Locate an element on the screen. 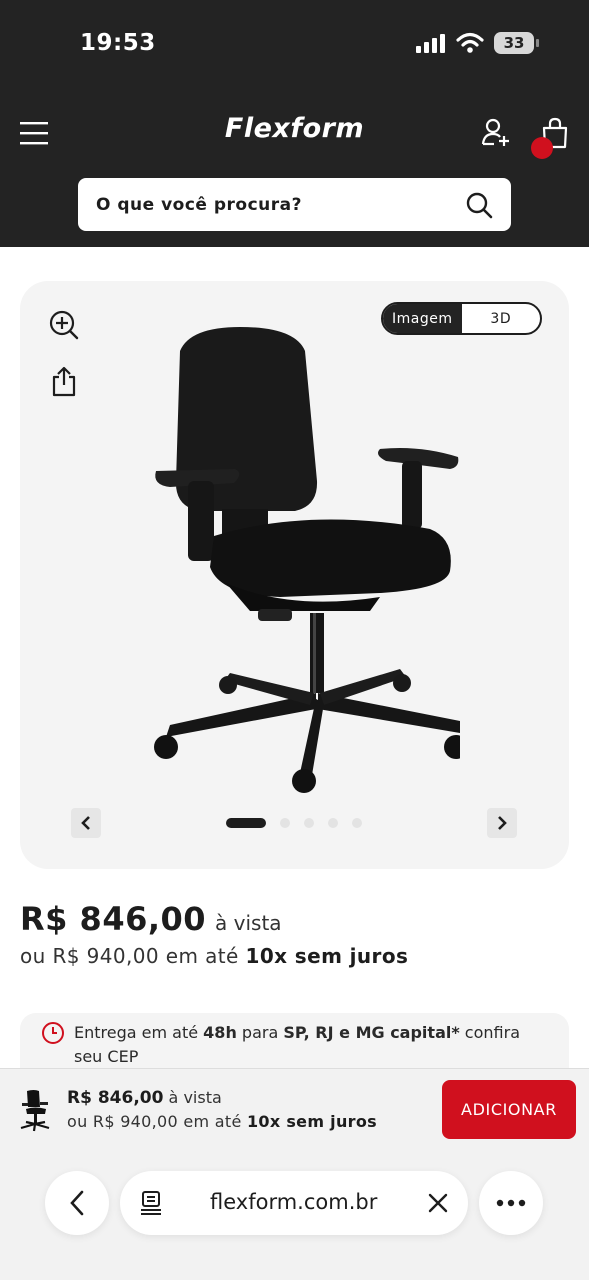 This screenshot has width=589, height=1280. cart-badge is located at coordinates (542, 148).